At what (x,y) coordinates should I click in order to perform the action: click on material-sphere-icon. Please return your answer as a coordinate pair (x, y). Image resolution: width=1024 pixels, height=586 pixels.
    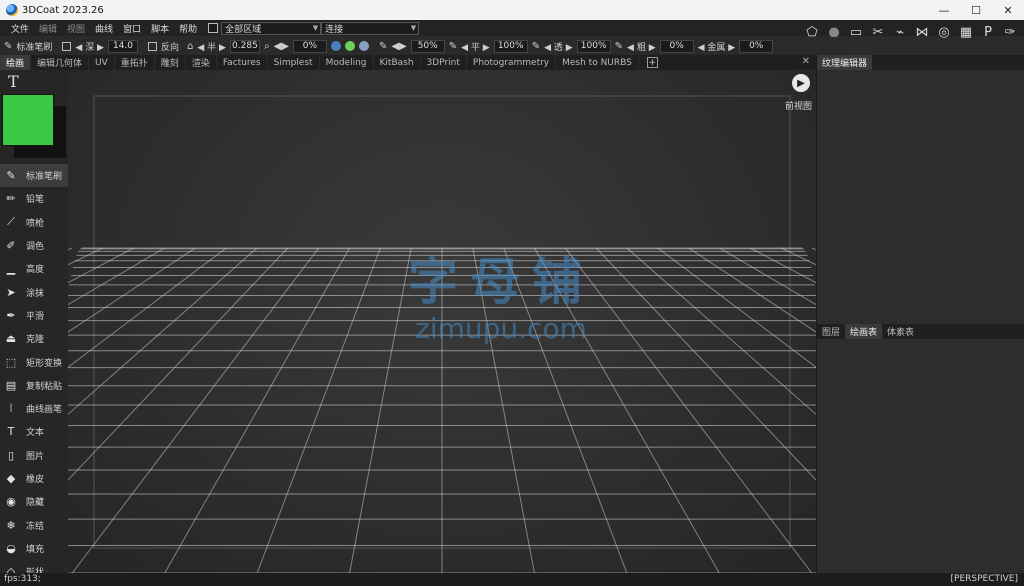
    Looking at the image, I should click on (335, 46).